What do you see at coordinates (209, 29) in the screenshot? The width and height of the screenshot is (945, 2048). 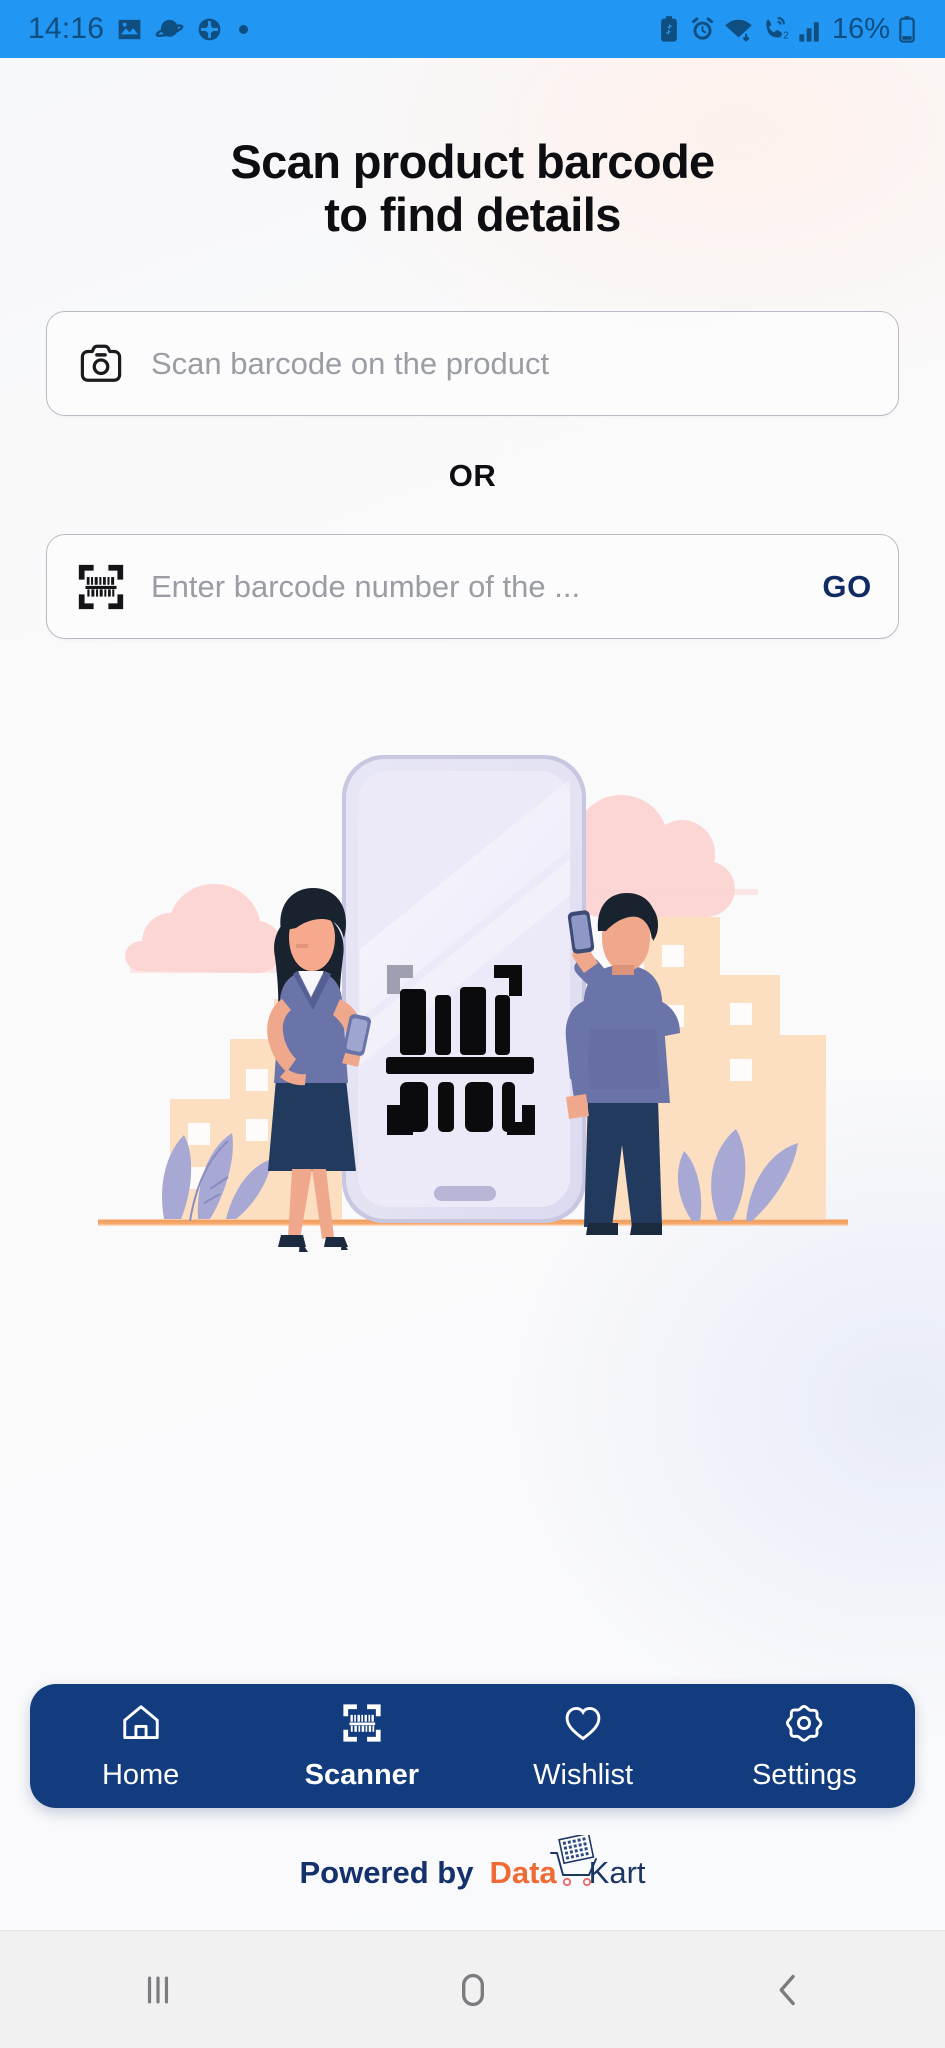 I see `color-adjust-icon` at bounding box center [209, 29].